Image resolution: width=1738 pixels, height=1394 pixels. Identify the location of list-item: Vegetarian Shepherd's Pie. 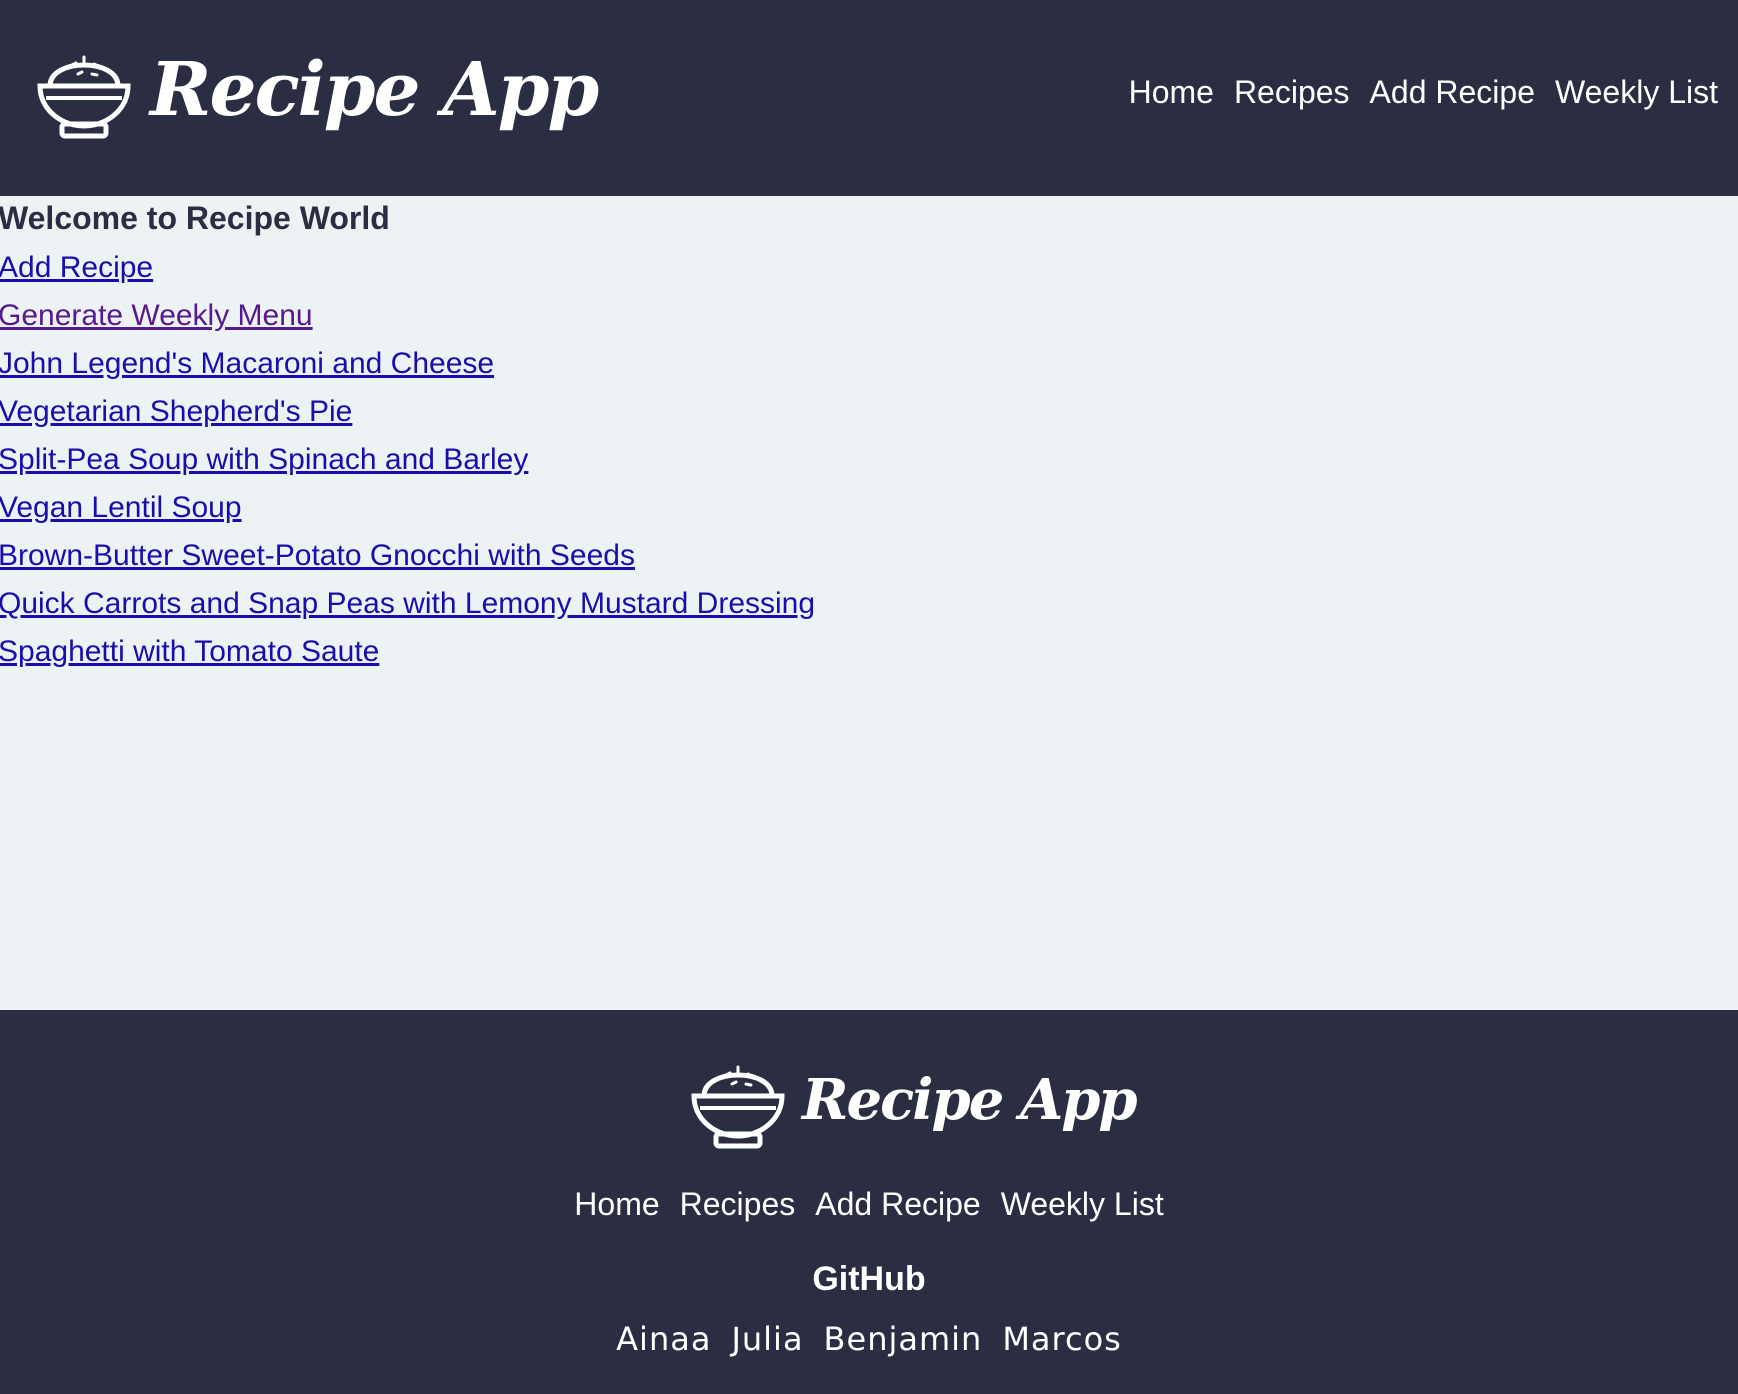
(407, 416).